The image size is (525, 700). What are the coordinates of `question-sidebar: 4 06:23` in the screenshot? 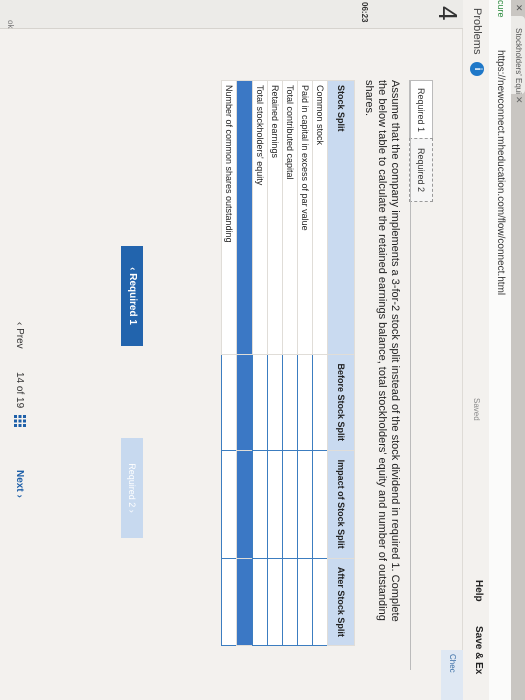 It's located at (231, 14).